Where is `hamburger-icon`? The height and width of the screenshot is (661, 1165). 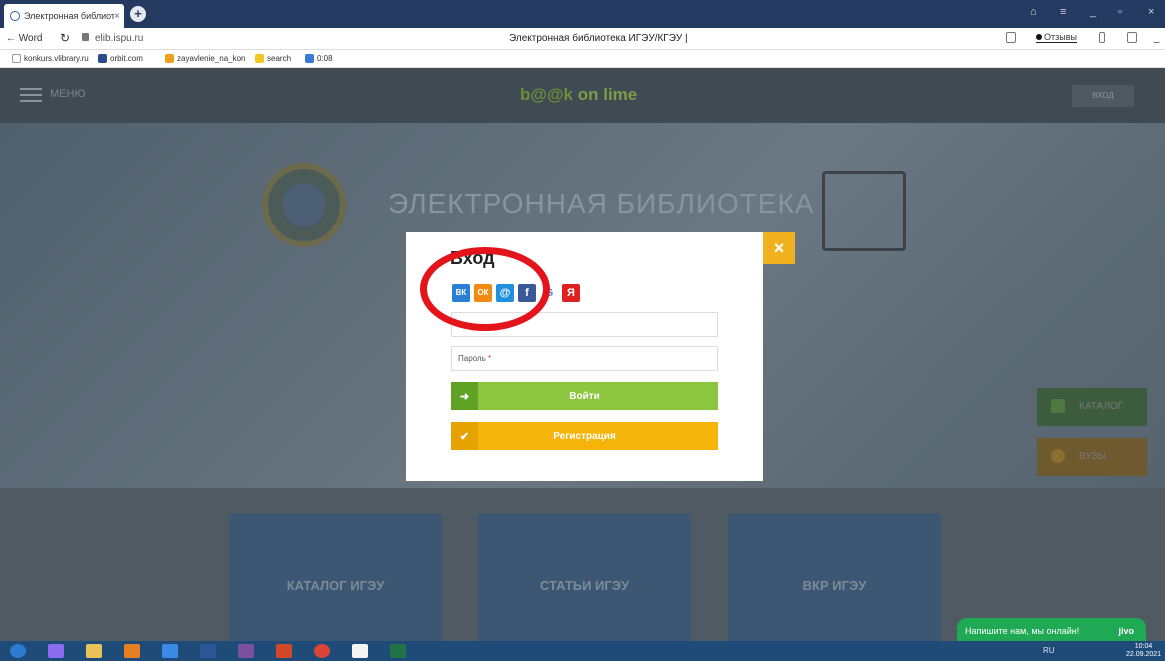 hamburger-icon is located at coordinates (31, 95).